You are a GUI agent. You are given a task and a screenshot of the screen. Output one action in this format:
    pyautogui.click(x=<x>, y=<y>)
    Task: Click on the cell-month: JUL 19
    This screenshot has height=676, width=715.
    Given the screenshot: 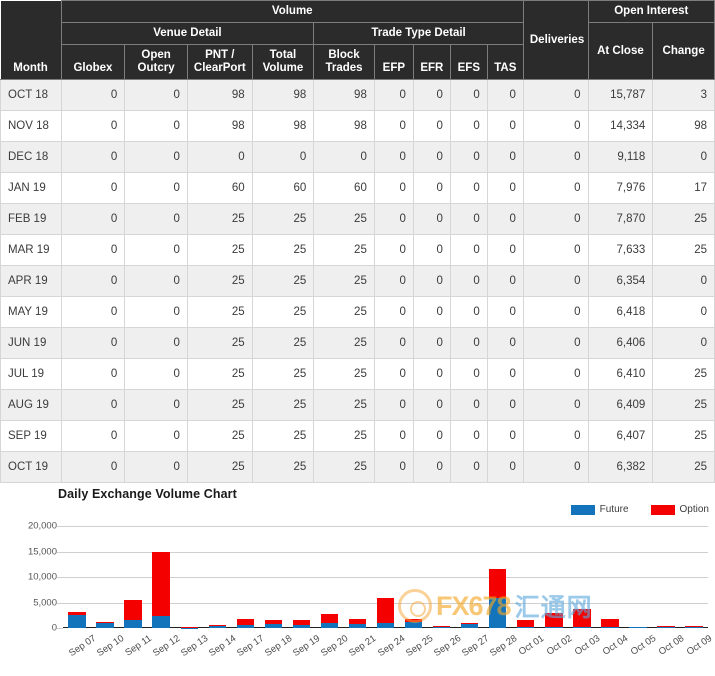 What is the action you would take?
    pyautogui.click(x=31, y=374)
    